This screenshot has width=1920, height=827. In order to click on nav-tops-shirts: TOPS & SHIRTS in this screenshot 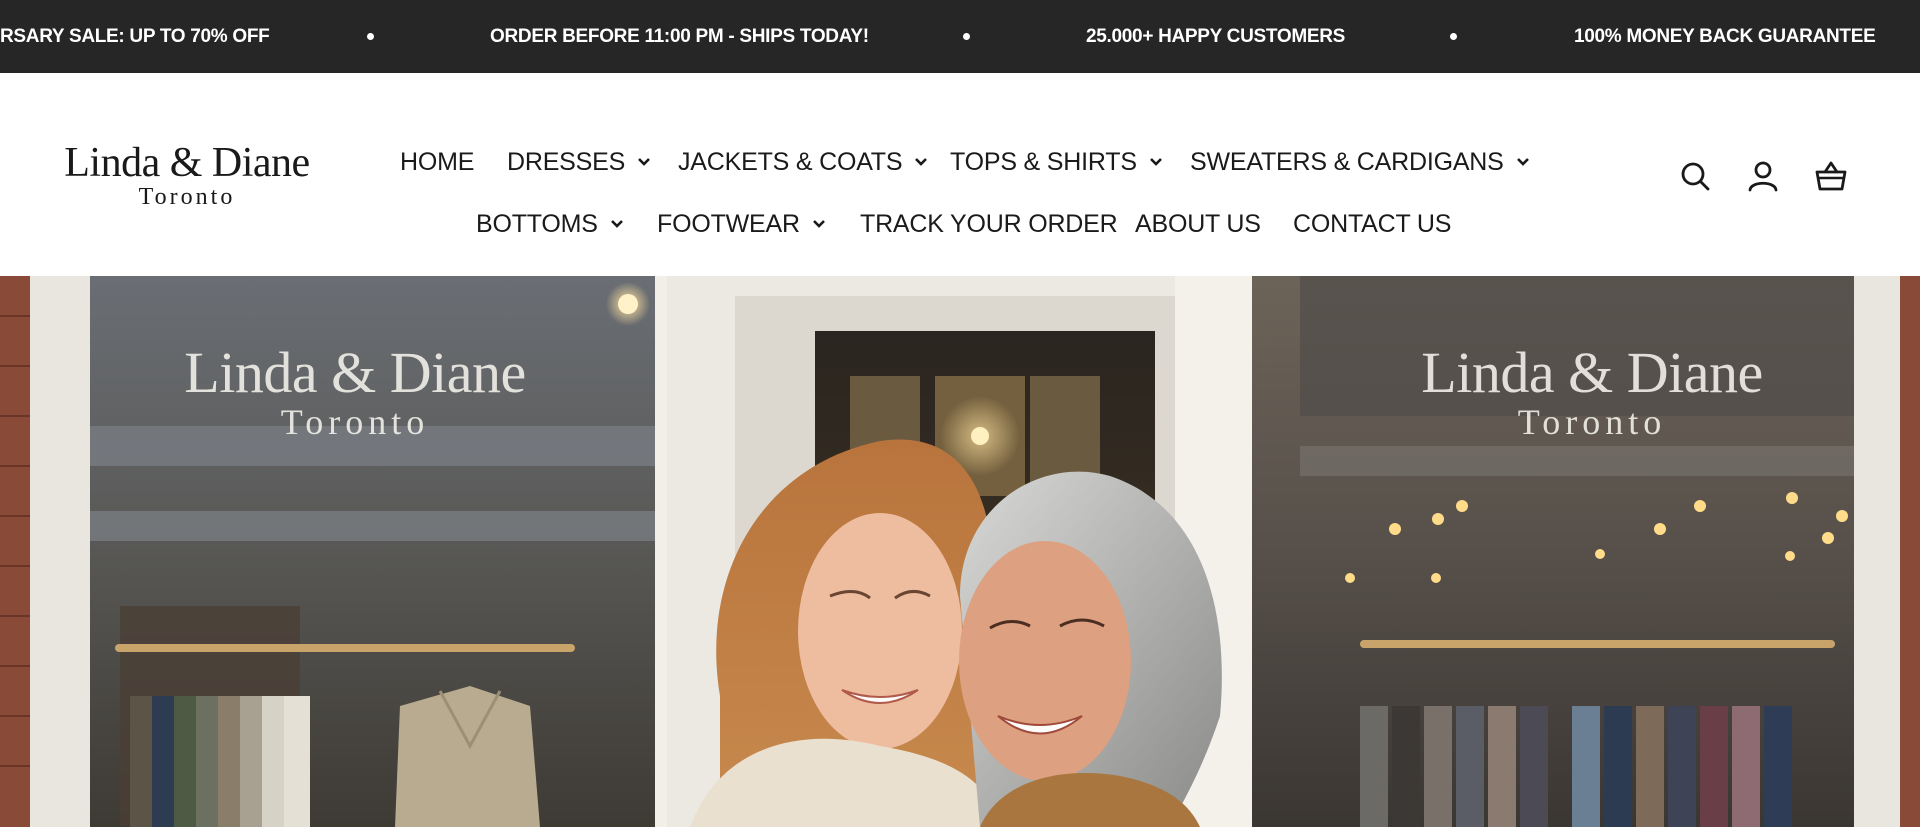, I will do `click(1056, 162)`.